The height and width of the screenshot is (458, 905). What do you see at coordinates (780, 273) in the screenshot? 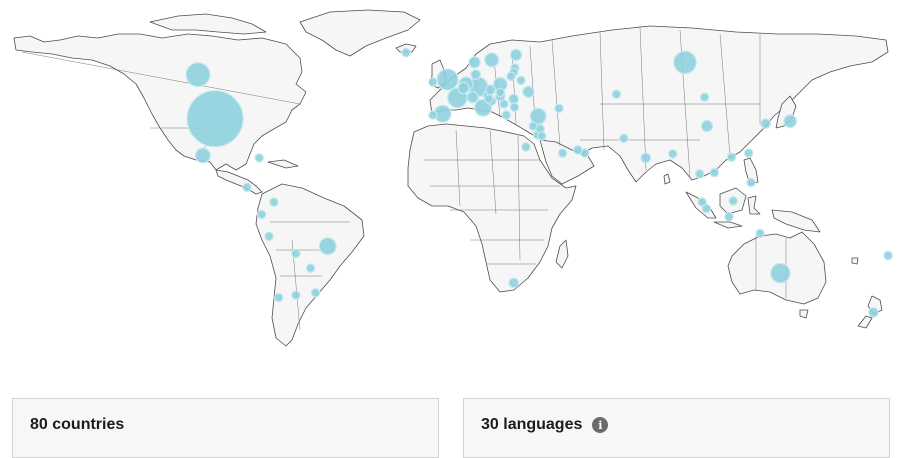
I see `country-bubble-australia` at bounding box center [780, 273].